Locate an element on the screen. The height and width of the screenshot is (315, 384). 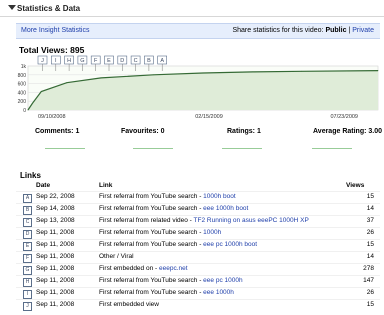
collapse-triangle-icon is located at coordinates (12, 7).